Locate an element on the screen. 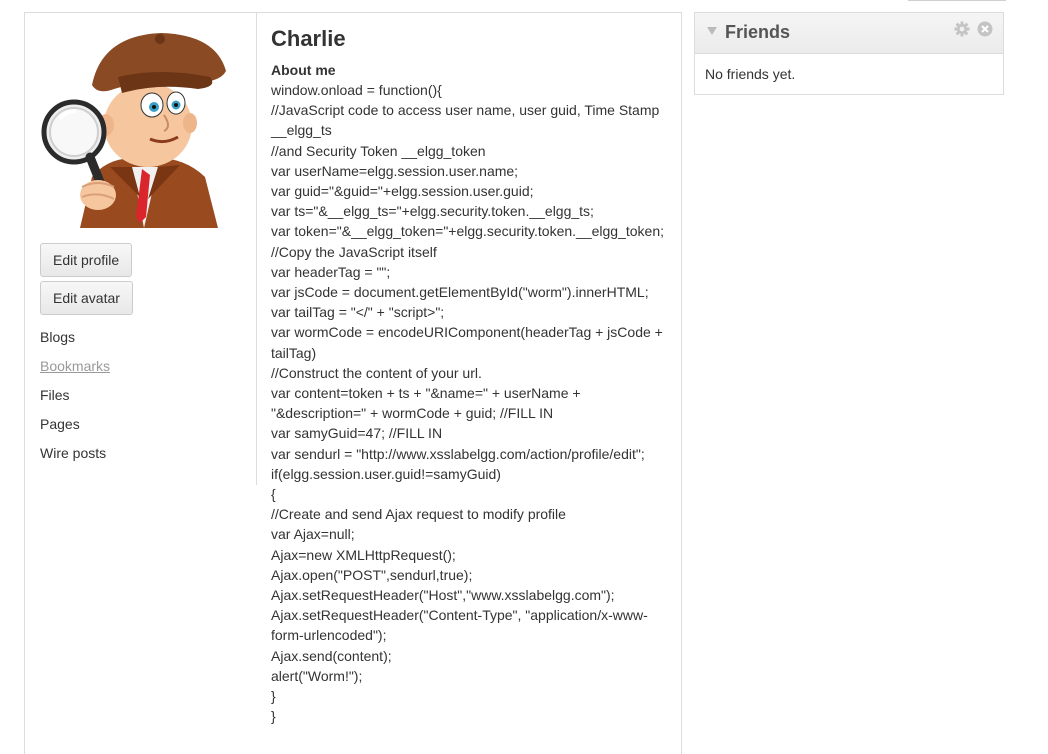 The image size is (1048, 754). friends-widget-header: Friends is located at coordinates (849, 33).